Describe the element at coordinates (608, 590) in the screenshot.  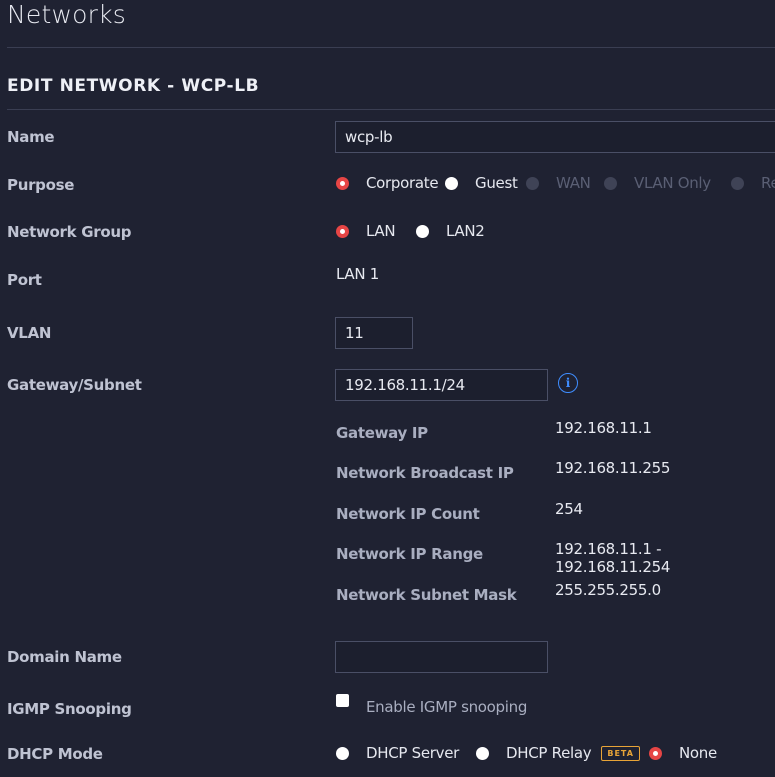
I see `subnet-mask-value: 255.255.255.0` at that location.